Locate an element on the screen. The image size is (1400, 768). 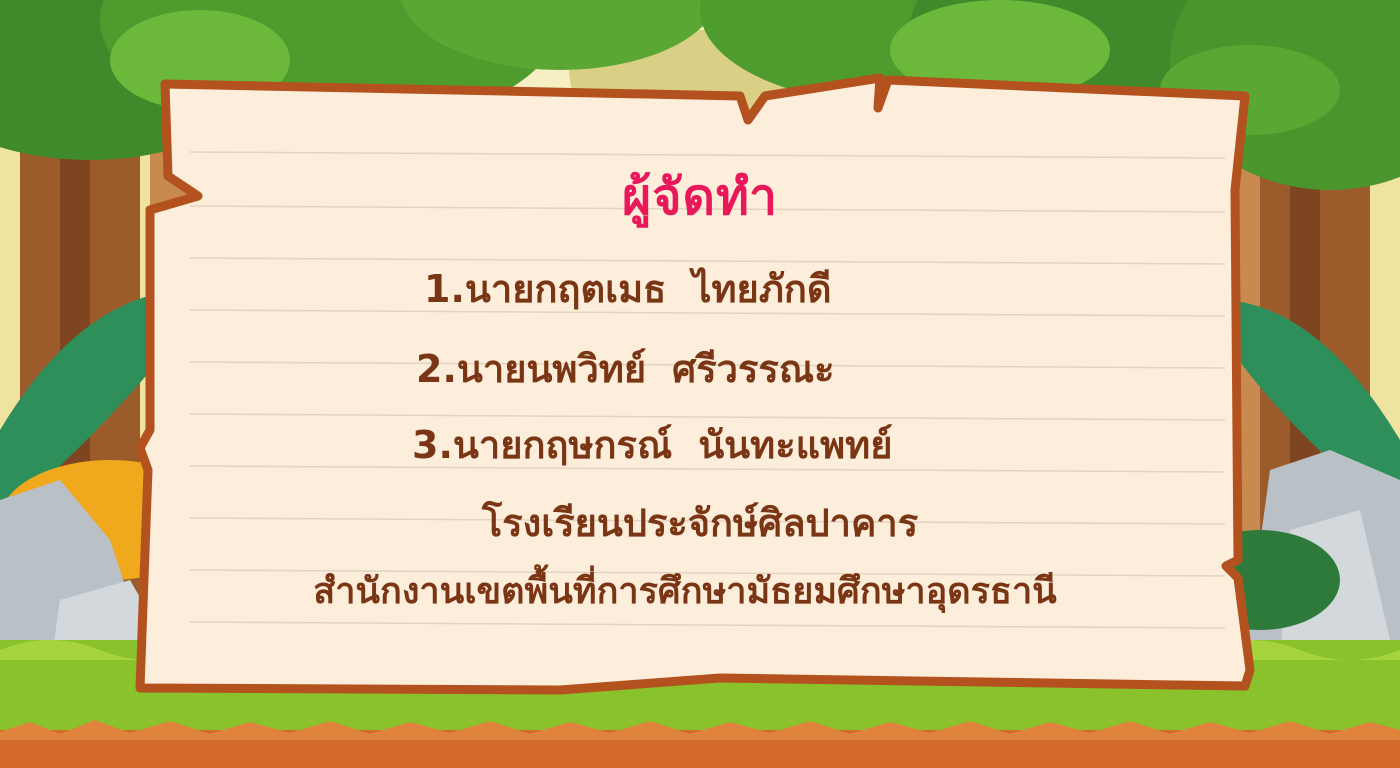
member-2-name: 2.นายนพวิทย์ is located at coordinates (531, 369).